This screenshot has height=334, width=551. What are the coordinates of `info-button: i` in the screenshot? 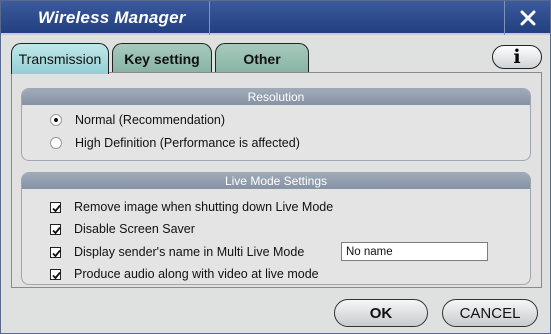 It's located at (517, 57).